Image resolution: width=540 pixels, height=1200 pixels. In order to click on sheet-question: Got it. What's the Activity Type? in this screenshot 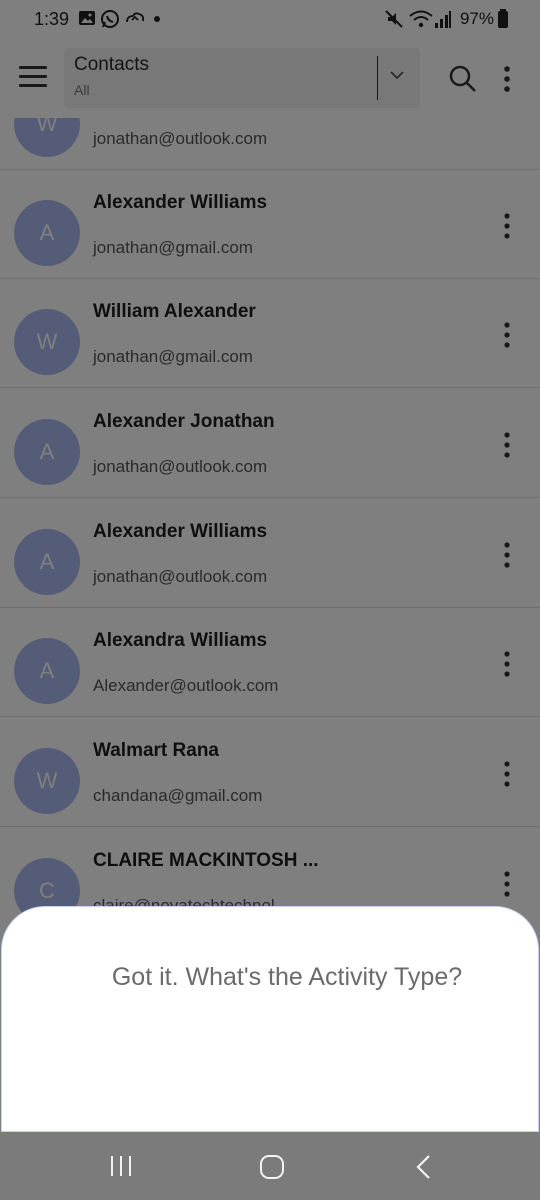, I will do `click(287, 977)`.